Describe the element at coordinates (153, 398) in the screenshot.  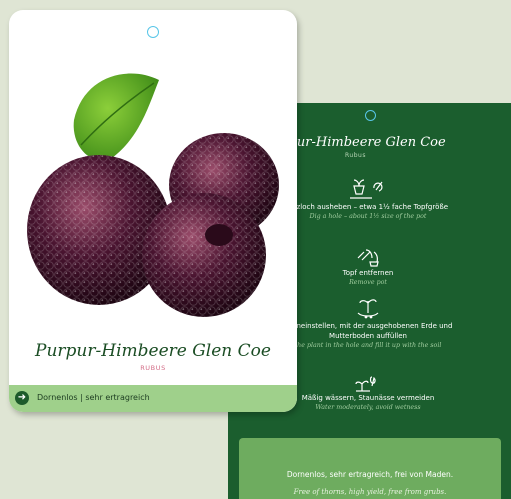
I see `front-footer: ➜ Dornenlos | sehr ertragreich` at that location.